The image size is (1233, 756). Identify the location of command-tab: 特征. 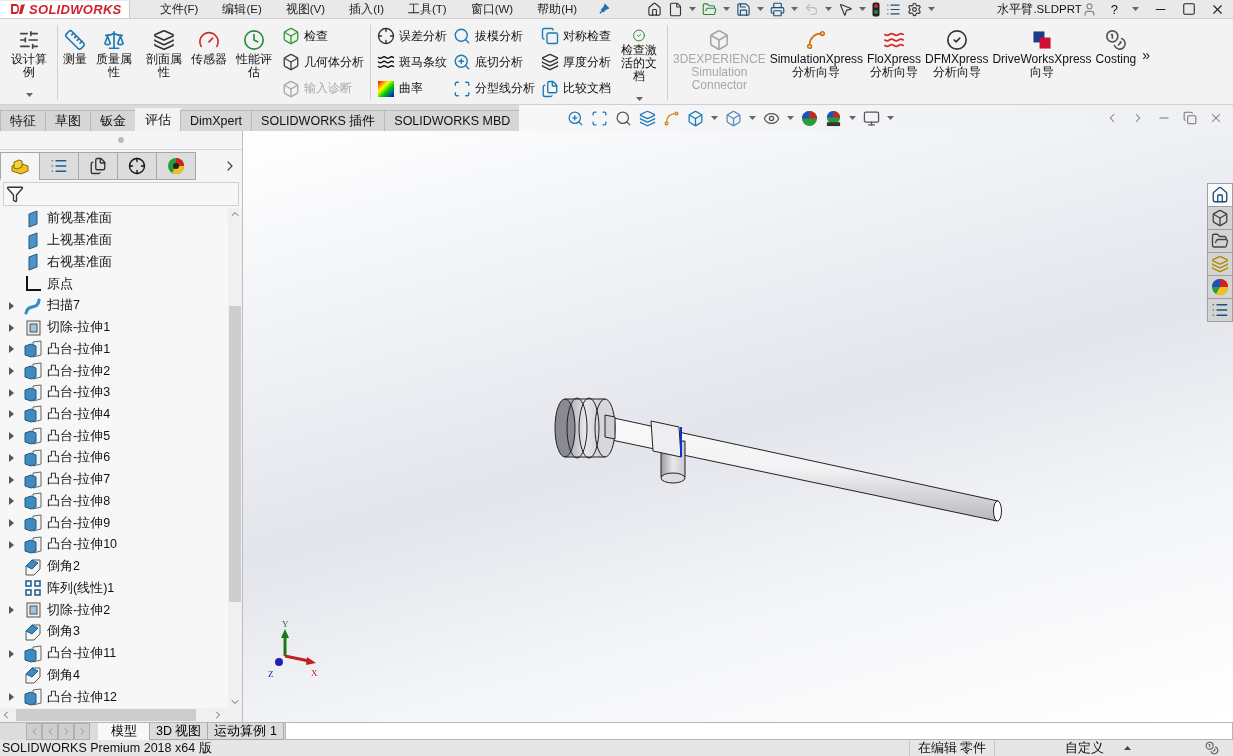
(23, 120).